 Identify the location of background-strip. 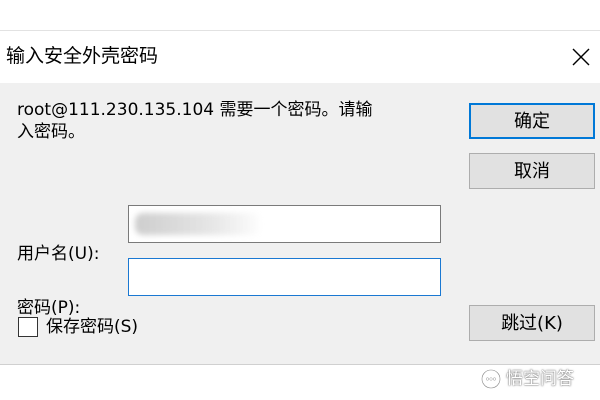
(300, 15).